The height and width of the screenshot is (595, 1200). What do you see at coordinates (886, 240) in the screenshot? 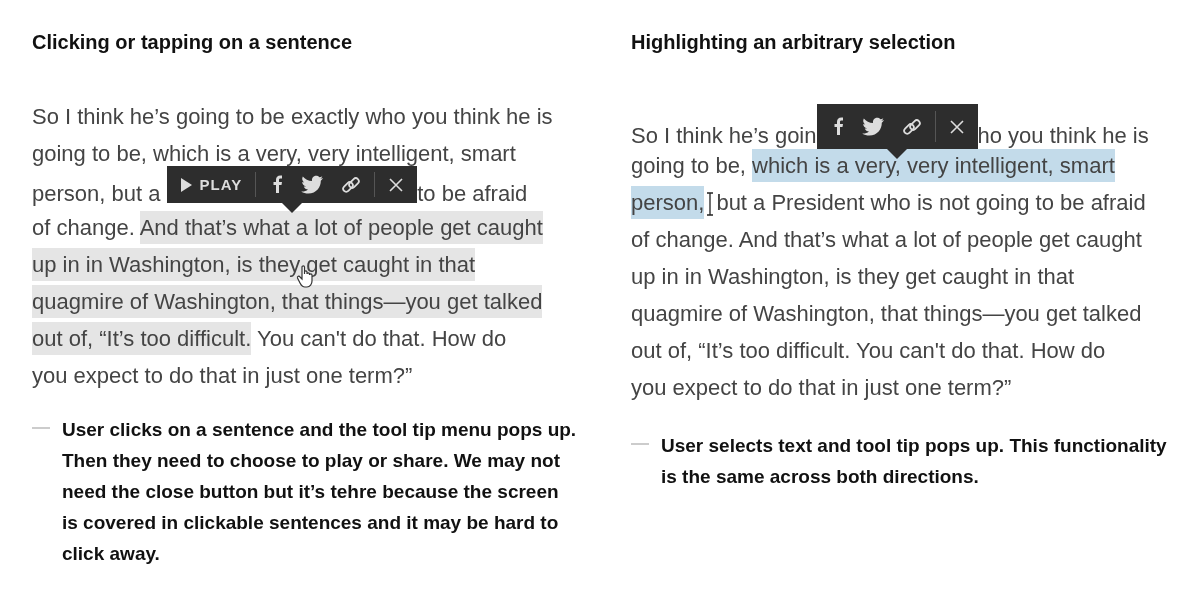
I see `body-text: of change. And that’s what a lot of people get caught` at bounding box center [886, 240].